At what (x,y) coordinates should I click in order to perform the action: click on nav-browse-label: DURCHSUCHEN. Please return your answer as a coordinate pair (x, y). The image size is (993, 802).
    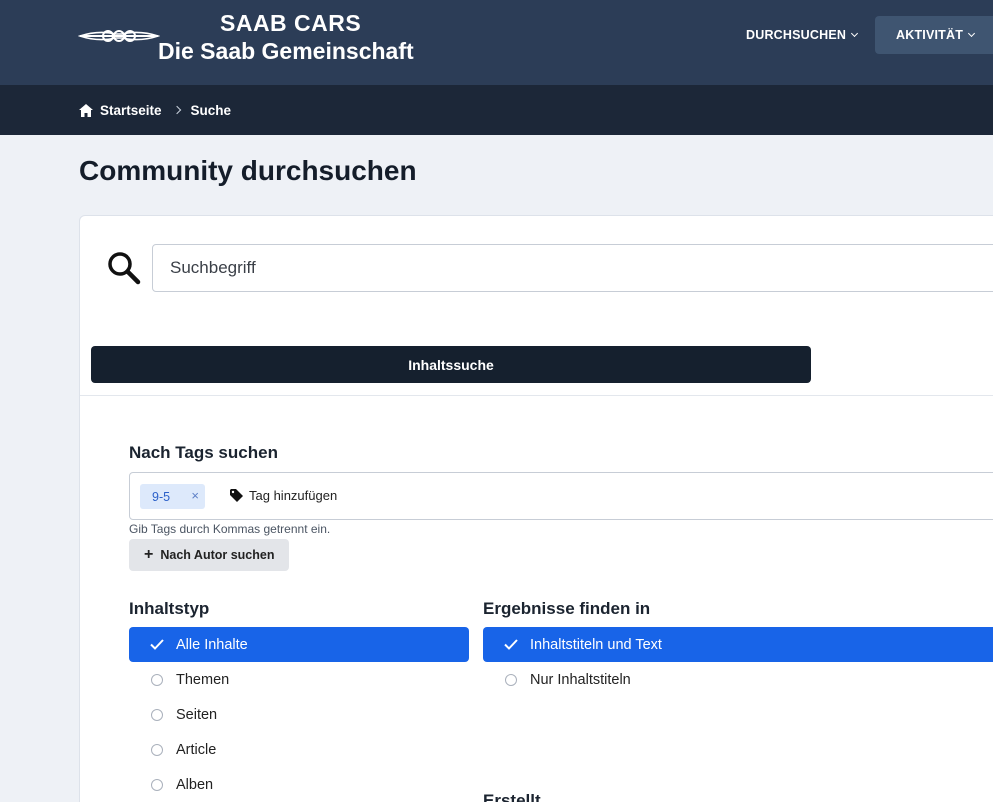
    Looking at the image, I should click on (796, 35).